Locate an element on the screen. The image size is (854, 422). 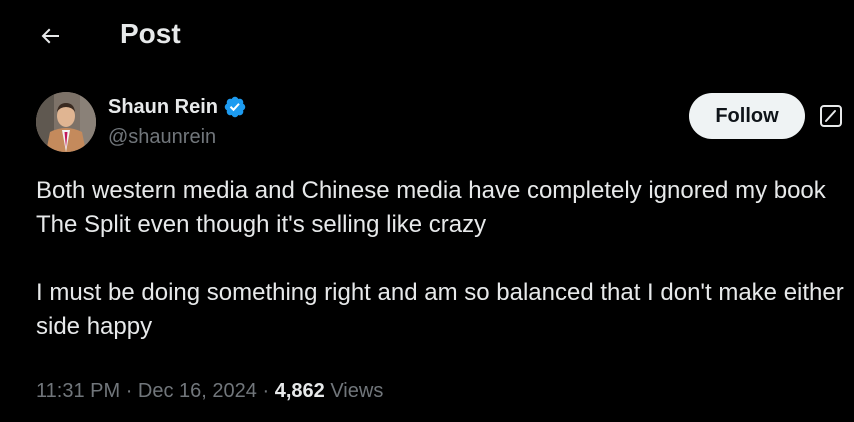
grok-icon is located at coordinates (831, 116).